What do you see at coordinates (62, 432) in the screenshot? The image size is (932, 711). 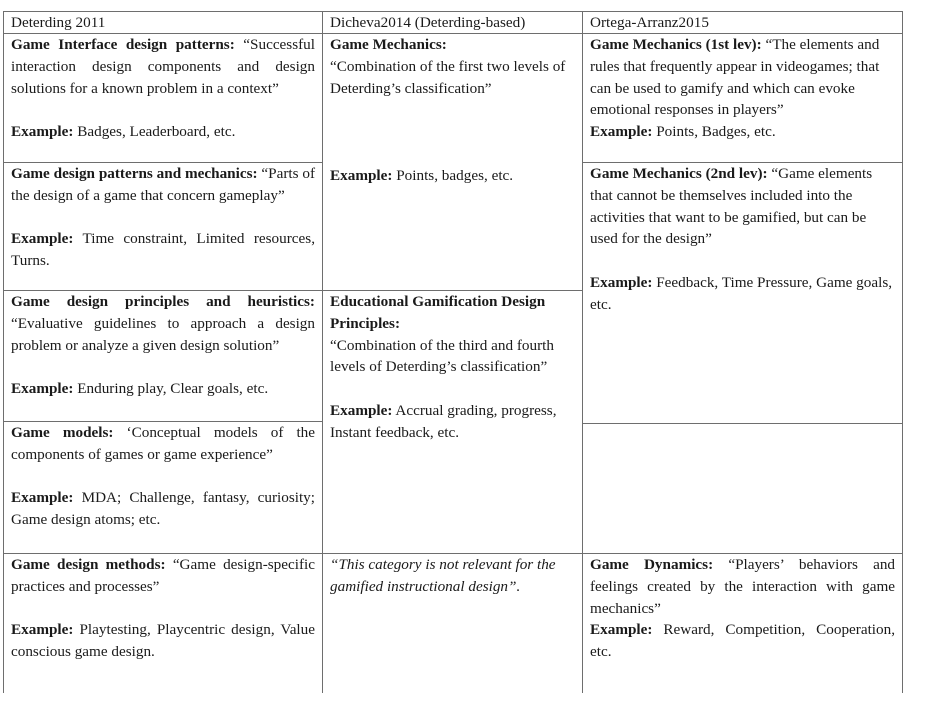 I see `category-title: Game models:` at bounding box center [62, 432].